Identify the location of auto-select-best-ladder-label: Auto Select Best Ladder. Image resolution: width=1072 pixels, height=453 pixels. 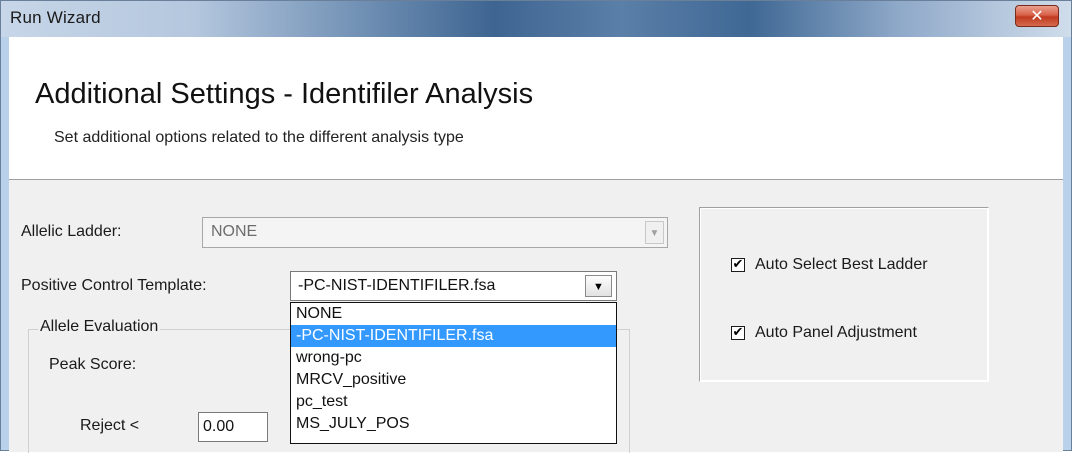
(841, 264).